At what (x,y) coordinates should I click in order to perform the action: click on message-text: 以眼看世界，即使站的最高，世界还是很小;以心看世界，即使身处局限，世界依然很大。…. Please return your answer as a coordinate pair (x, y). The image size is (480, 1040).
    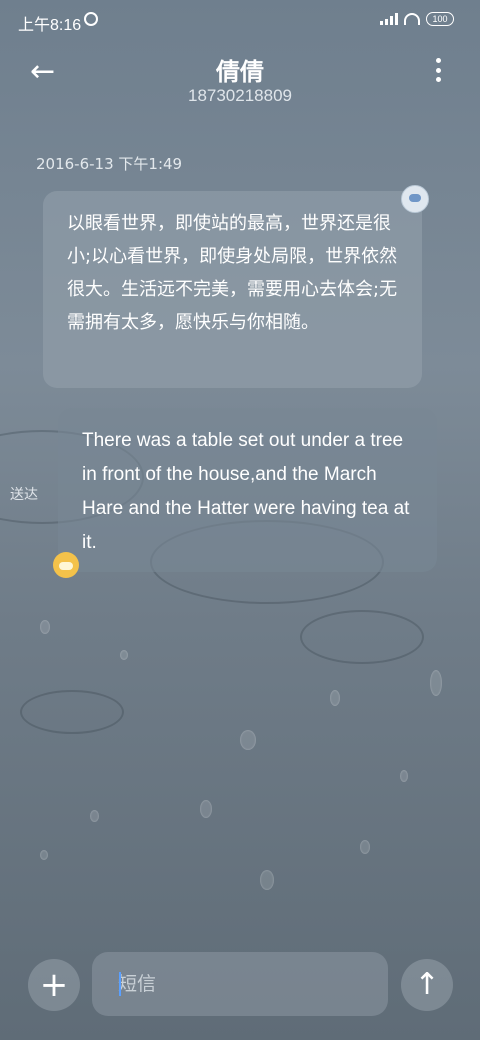
    Looking at the image, I should click on (232, 273).